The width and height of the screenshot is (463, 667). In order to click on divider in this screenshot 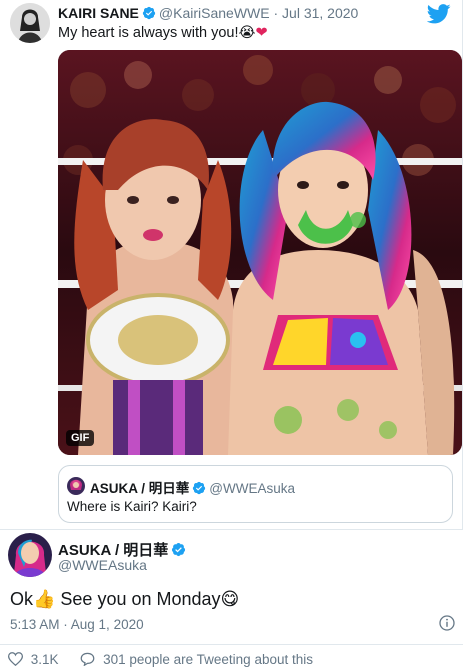, I will do `click(231, 644)`.